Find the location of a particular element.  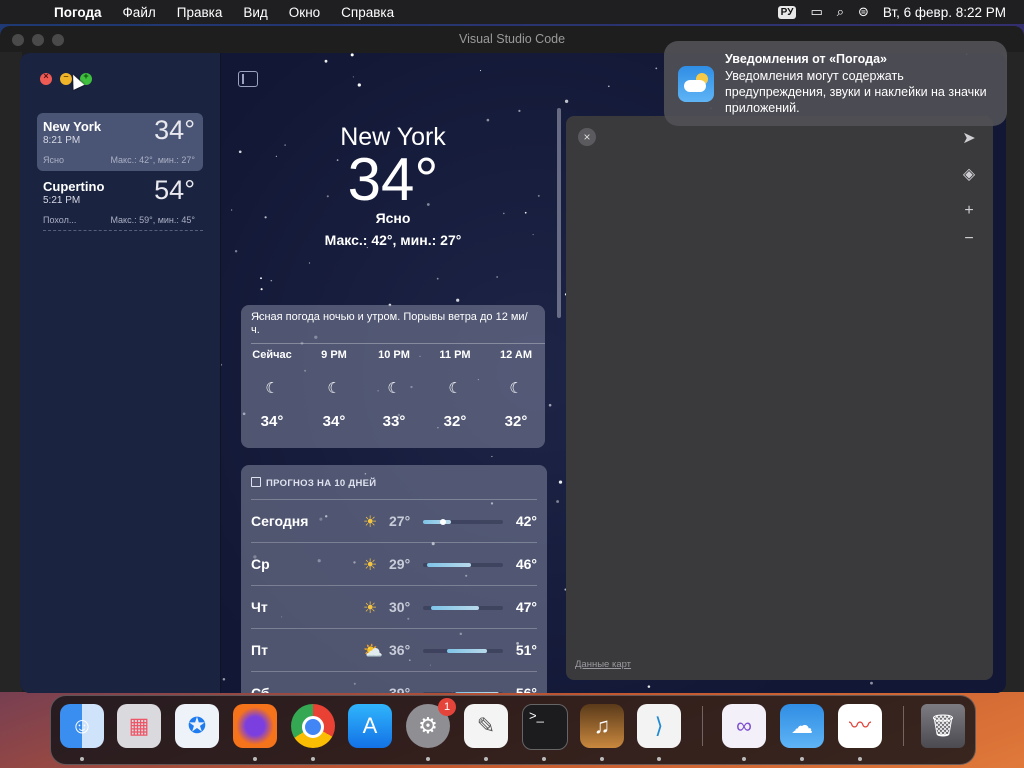

keyboard-layout-indicator: РУ is located at coordinates (787, 12).